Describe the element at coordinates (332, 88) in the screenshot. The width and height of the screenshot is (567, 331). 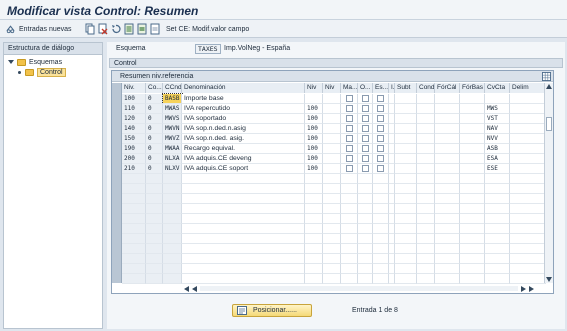
I see `col-header-niv3: Niv` at that location.